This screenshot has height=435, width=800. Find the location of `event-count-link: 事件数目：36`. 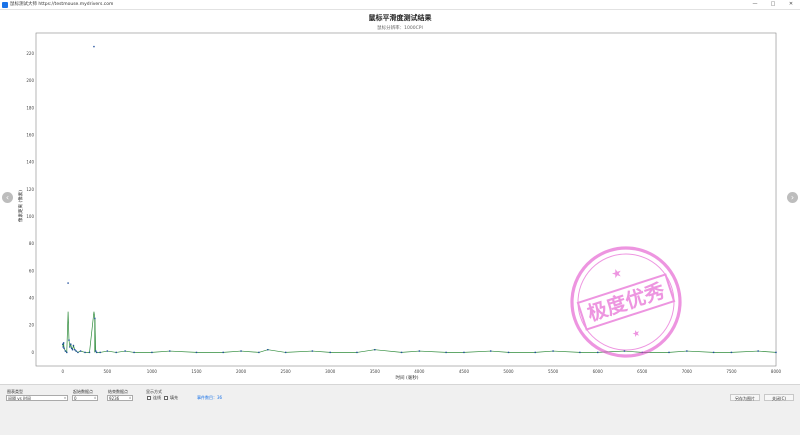

event-count-link: 事件数目：36 is located at coordinates (209, 398).